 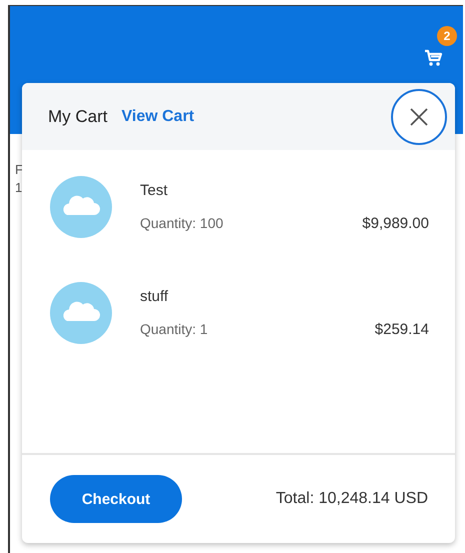 I want to click on page-text: 1, so click(x=18, y=188).